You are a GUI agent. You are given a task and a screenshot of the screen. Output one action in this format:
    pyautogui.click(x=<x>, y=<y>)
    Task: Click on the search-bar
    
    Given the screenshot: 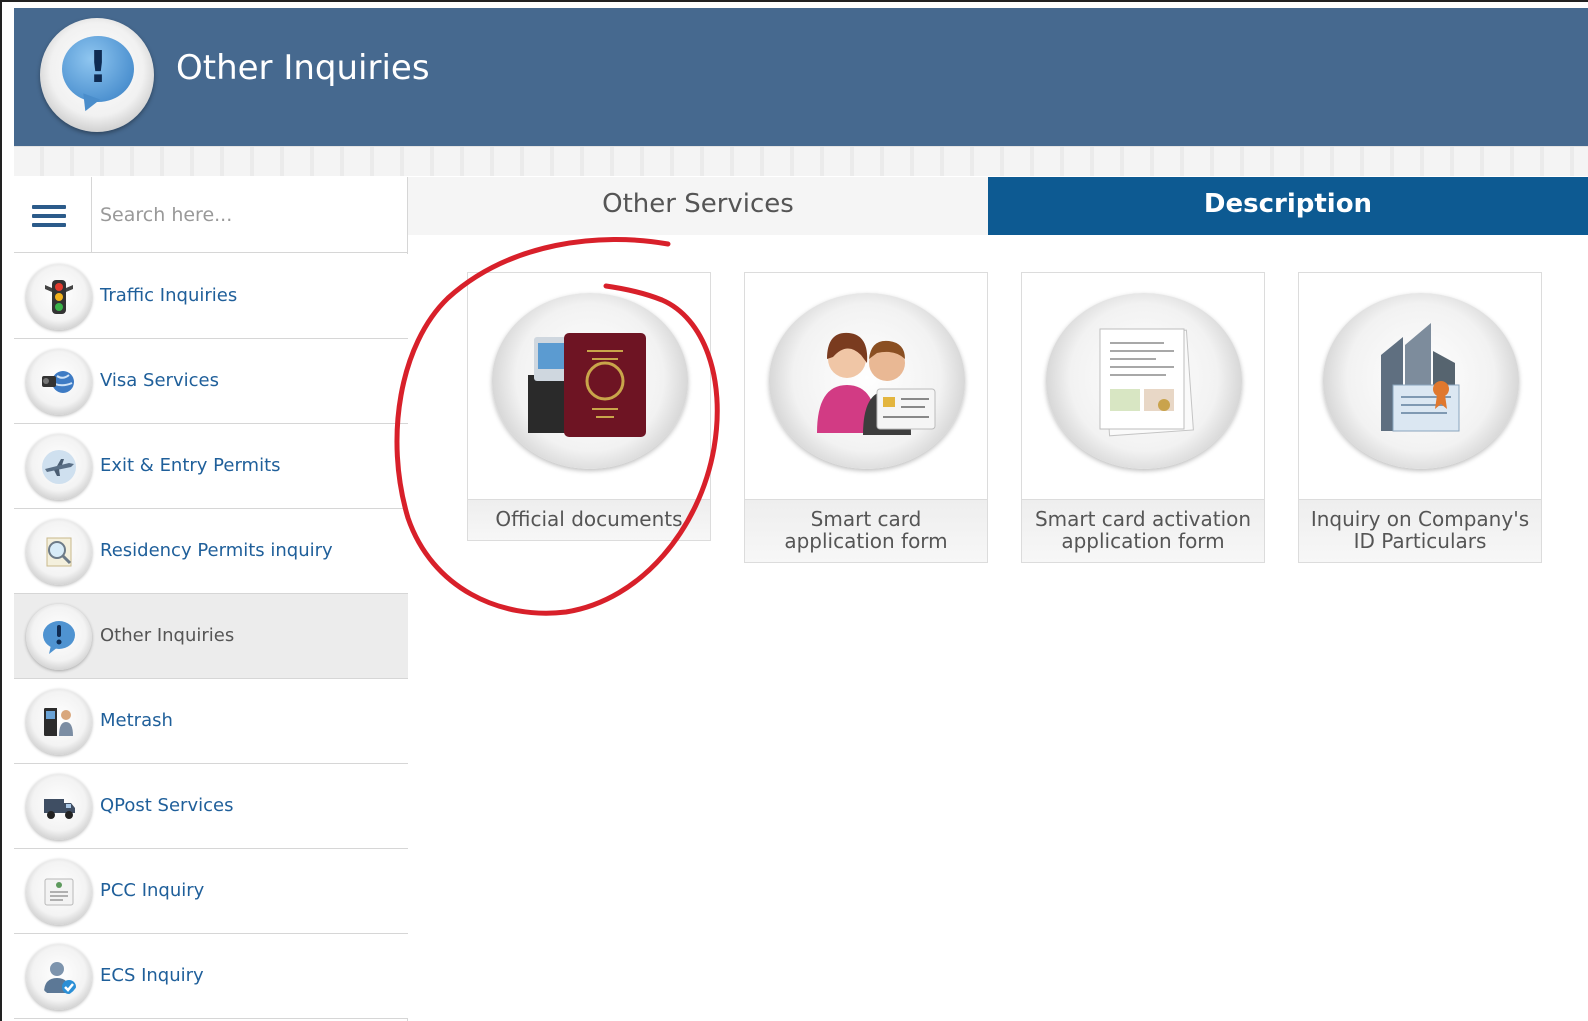 What is the action you would take?
    pyautogui.click(x=211, y=215)
    